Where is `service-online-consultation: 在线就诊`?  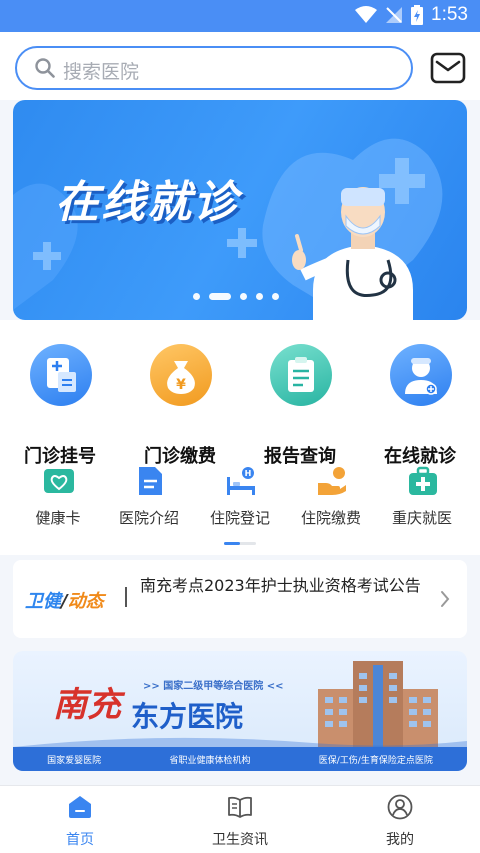 service-online-consultation: 在线就诊 is located at coordinates (420, 405).